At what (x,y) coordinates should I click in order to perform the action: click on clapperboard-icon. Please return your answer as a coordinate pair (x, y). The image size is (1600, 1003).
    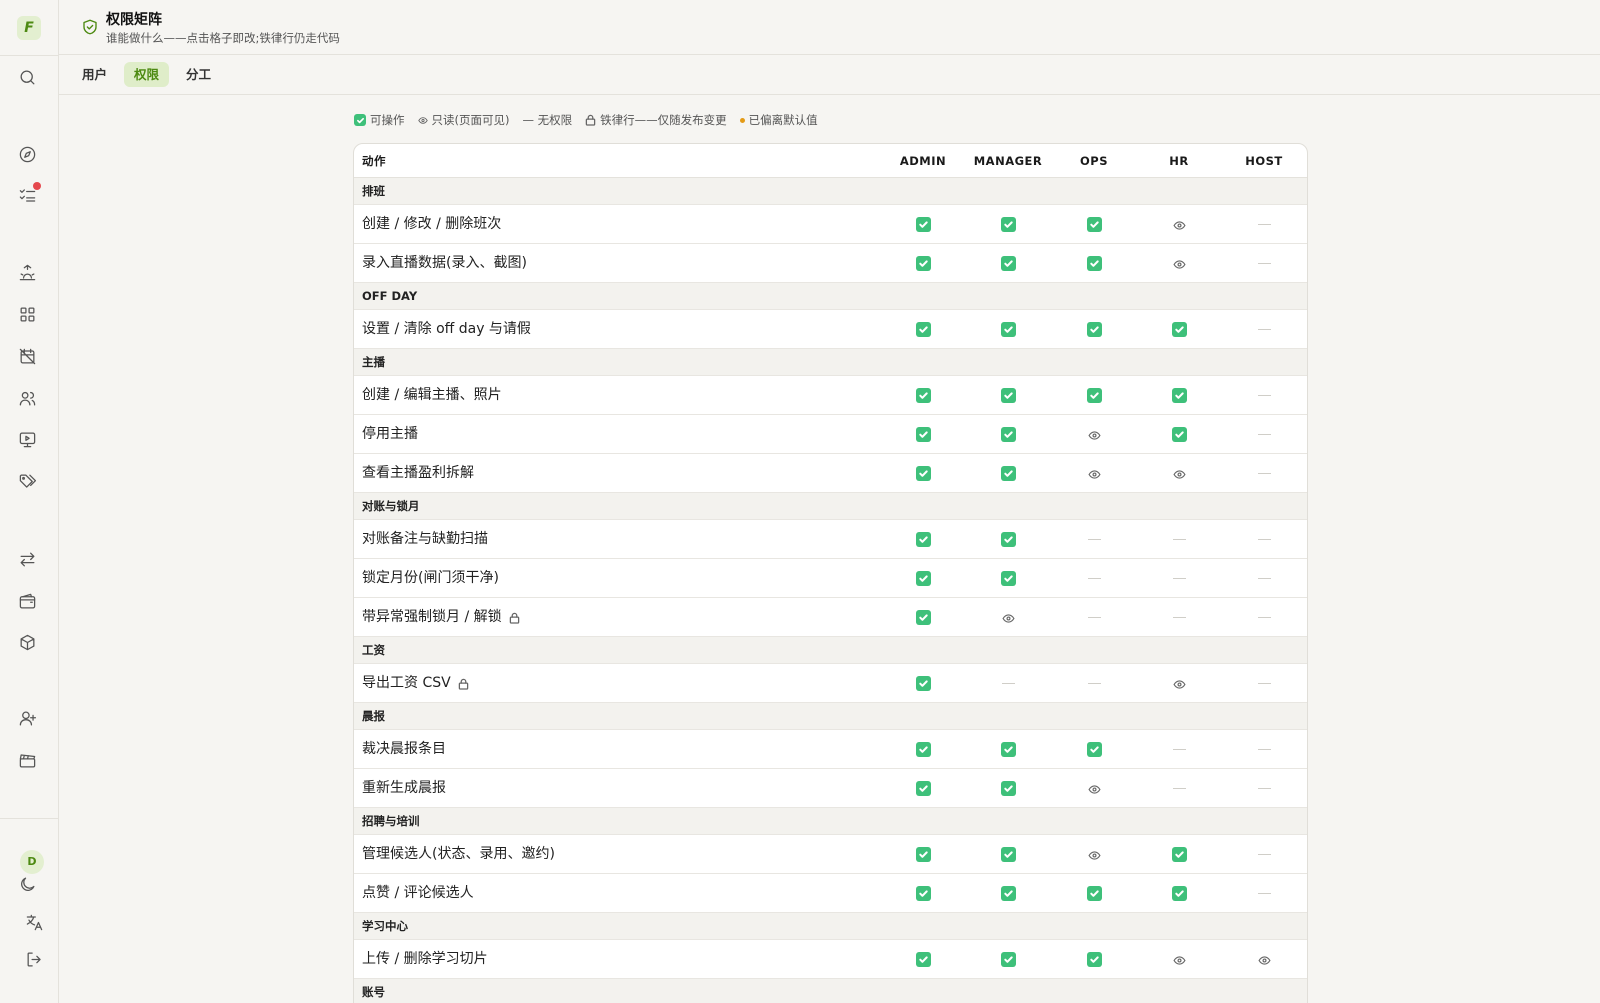
    Looking at the image, I should click on (27, 760).